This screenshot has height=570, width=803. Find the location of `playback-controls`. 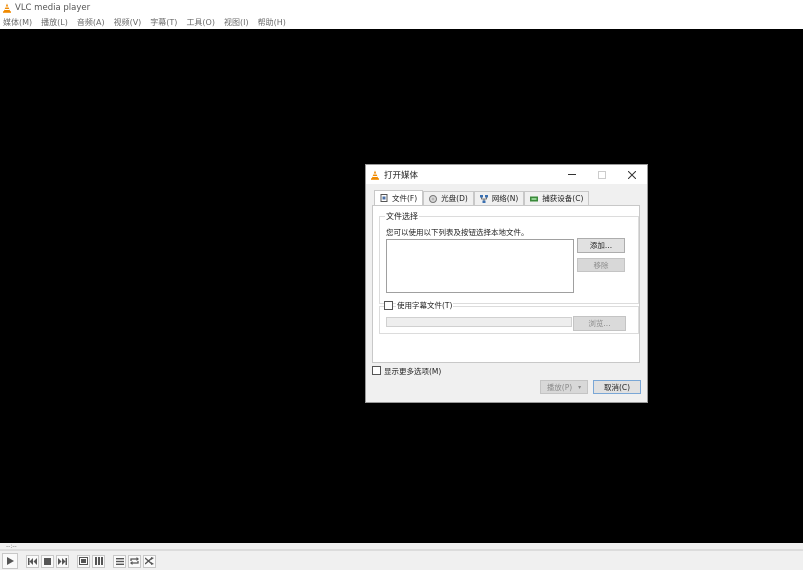

playback-controls is located at coordinates (401, 561).